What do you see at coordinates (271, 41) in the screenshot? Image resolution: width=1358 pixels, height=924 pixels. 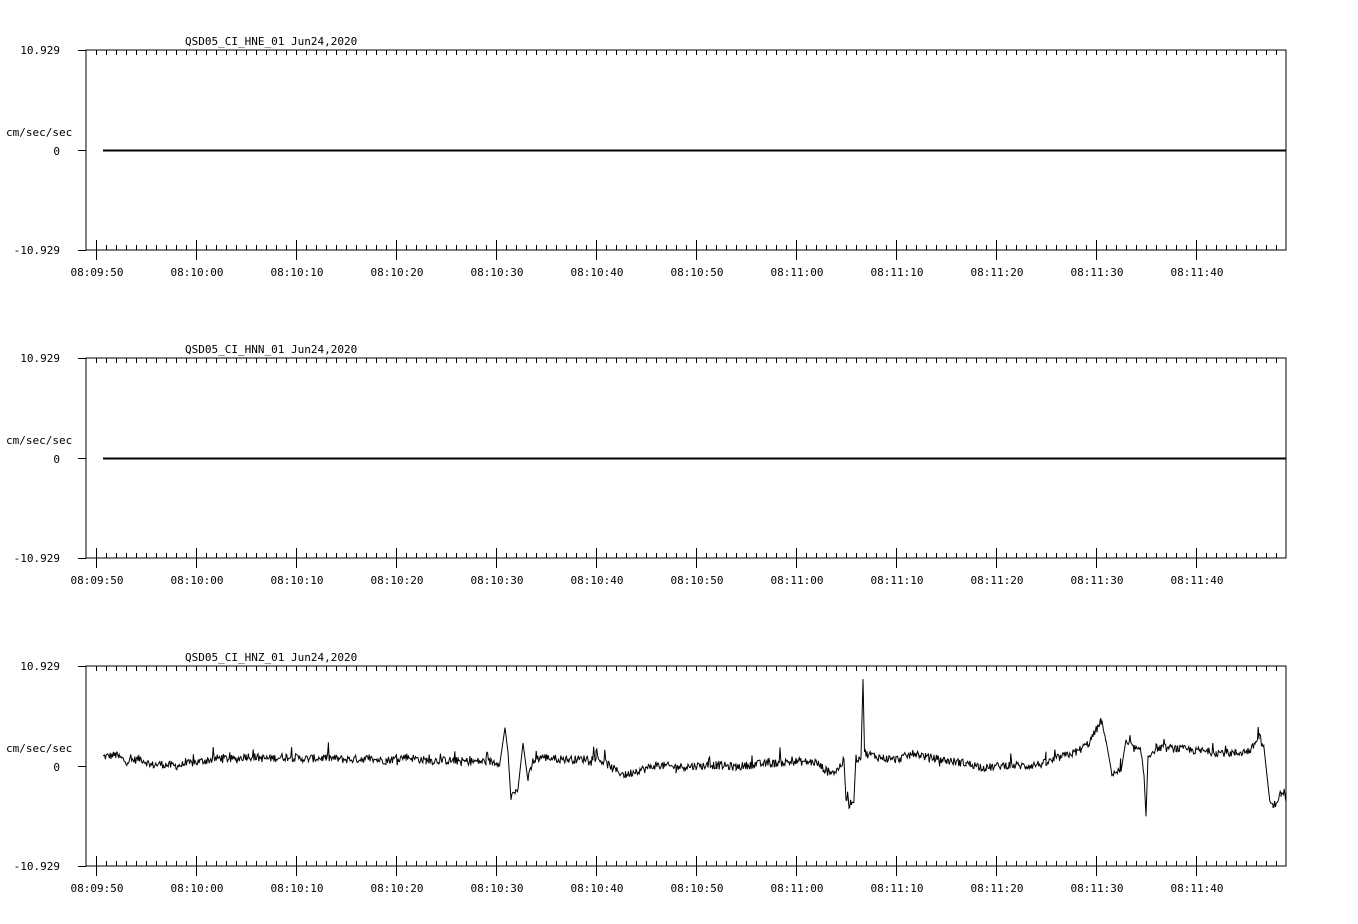 I see `panel-title: QSD05_CI_HNE_01 Jun24,2020` at bounding box center [271, 41].